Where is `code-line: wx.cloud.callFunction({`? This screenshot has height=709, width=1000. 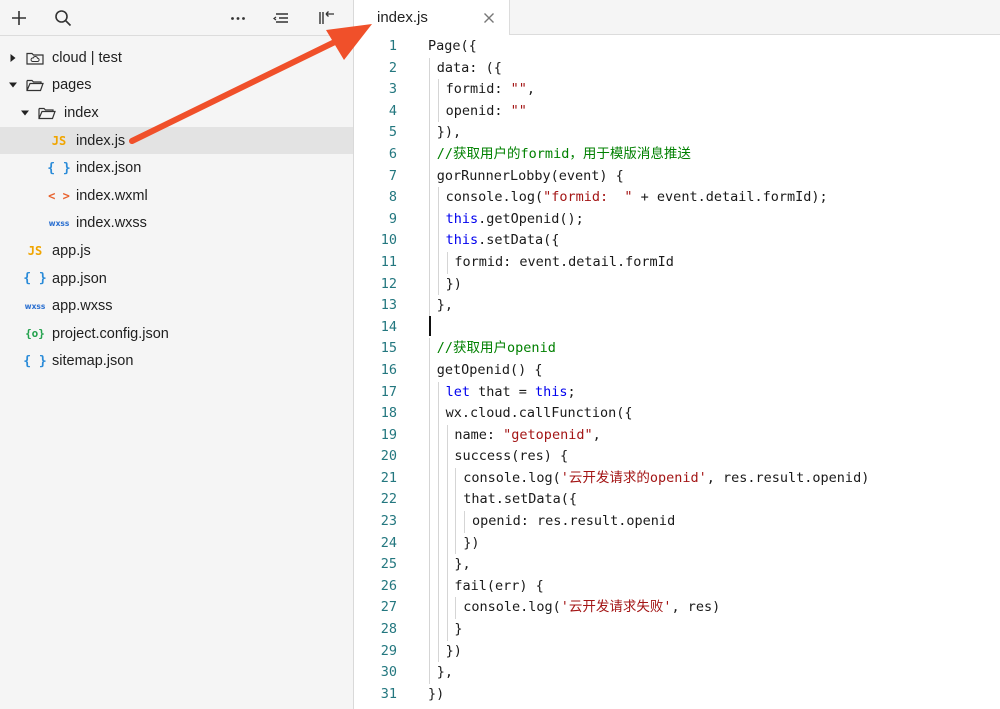 code-line: wx.cloud.callFunction({ is located at coordinates (714, 414).